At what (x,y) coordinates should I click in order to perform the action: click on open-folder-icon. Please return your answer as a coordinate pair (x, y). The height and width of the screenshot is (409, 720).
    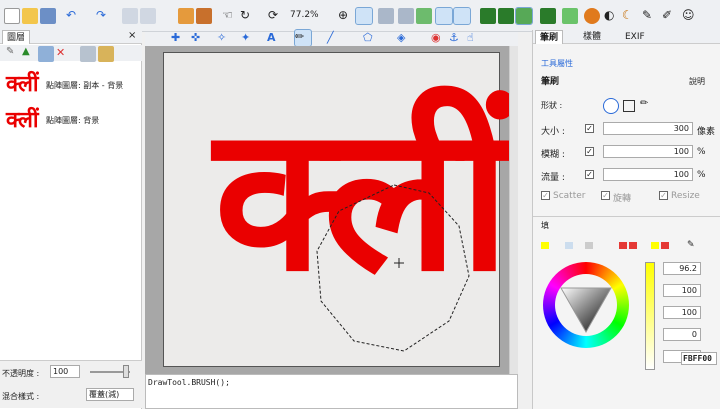
    Looking at the image, I should click on (30, 16).